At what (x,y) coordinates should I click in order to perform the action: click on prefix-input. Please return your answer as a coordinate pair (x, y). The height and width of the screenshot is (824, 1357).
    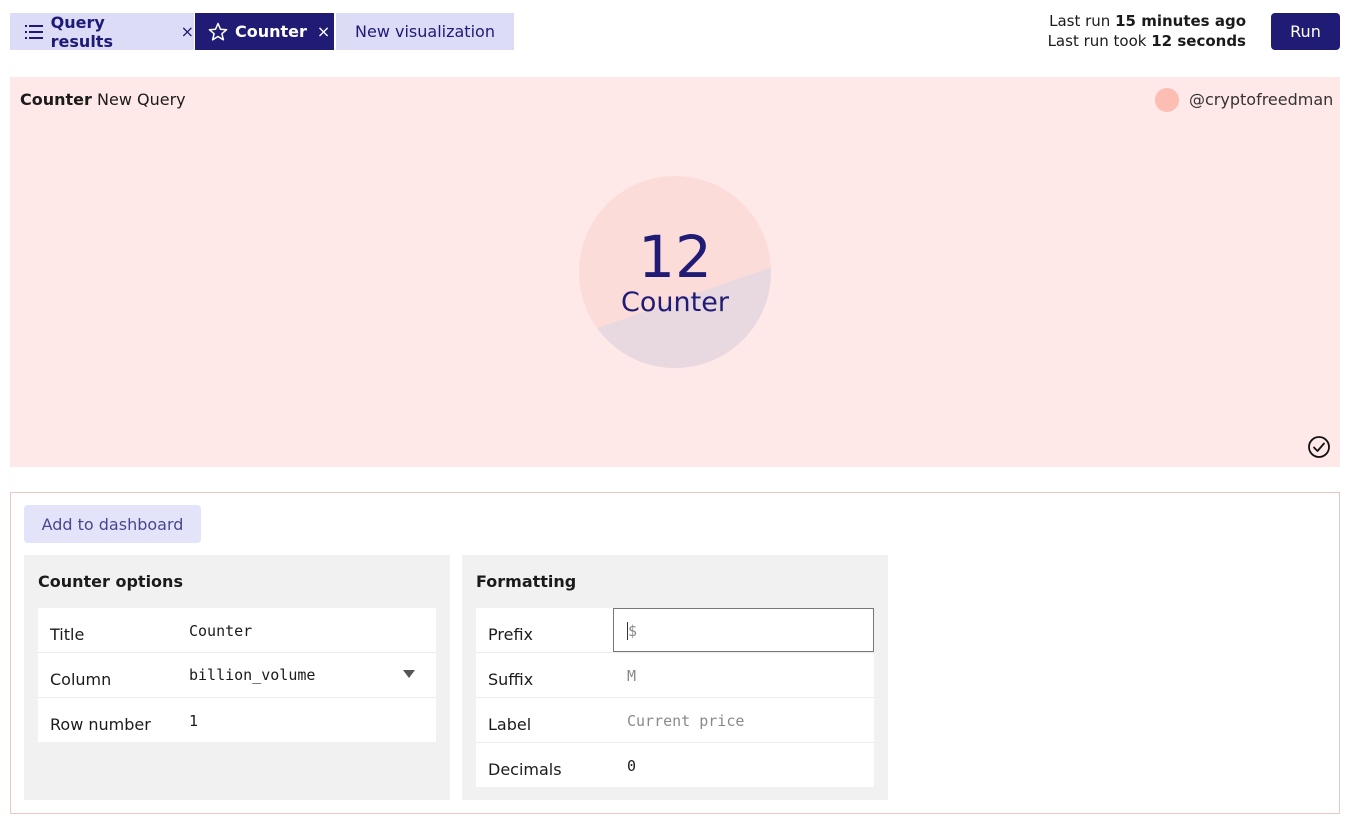
    Looking at the image, I should click on (743, 630).